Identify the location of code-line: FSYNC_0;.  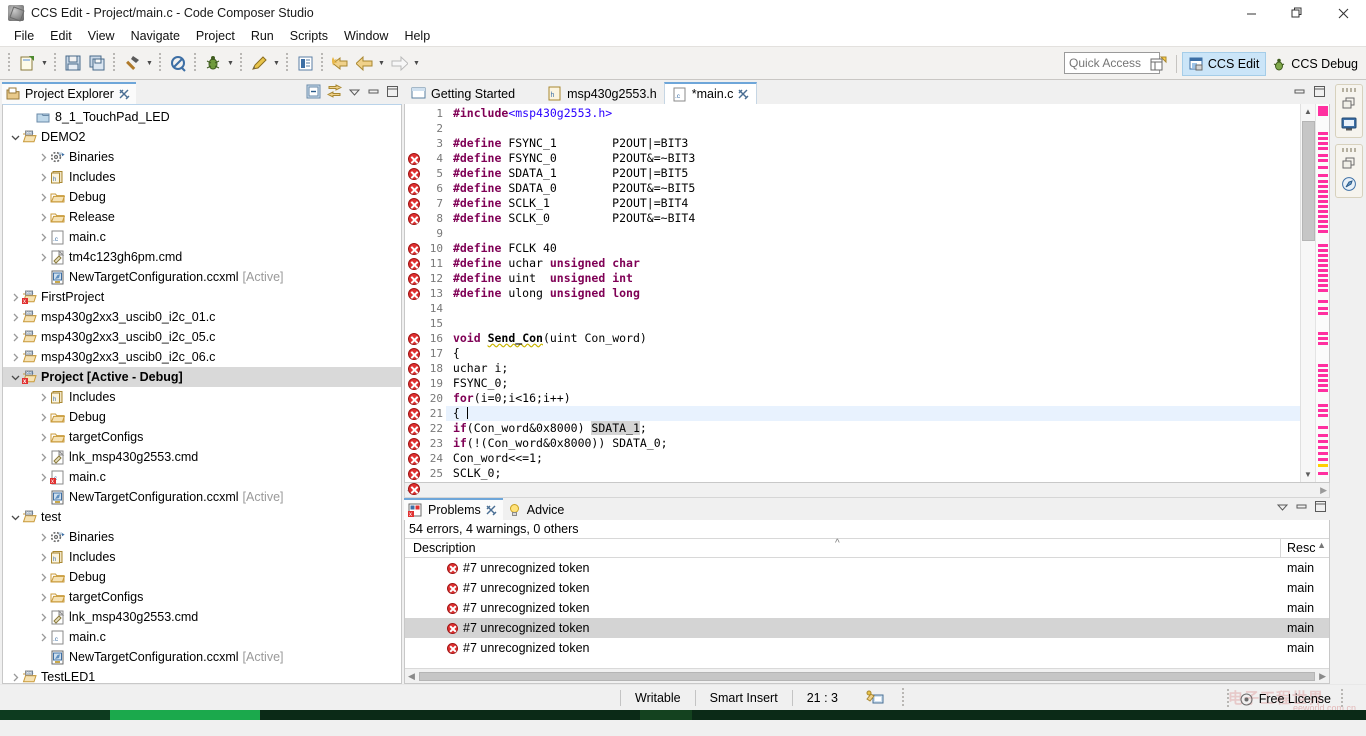
(873, 383).